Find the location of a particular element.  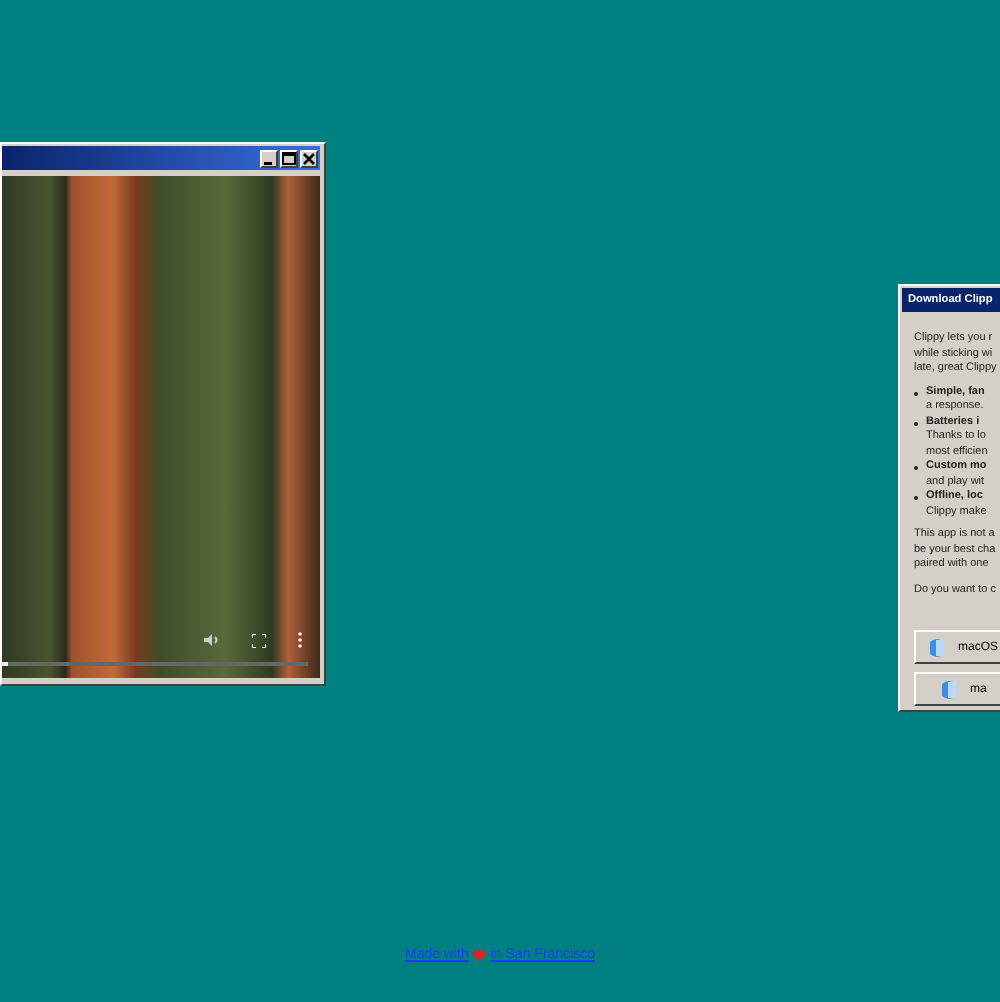

close-icon is located at coordinates (309, 158).